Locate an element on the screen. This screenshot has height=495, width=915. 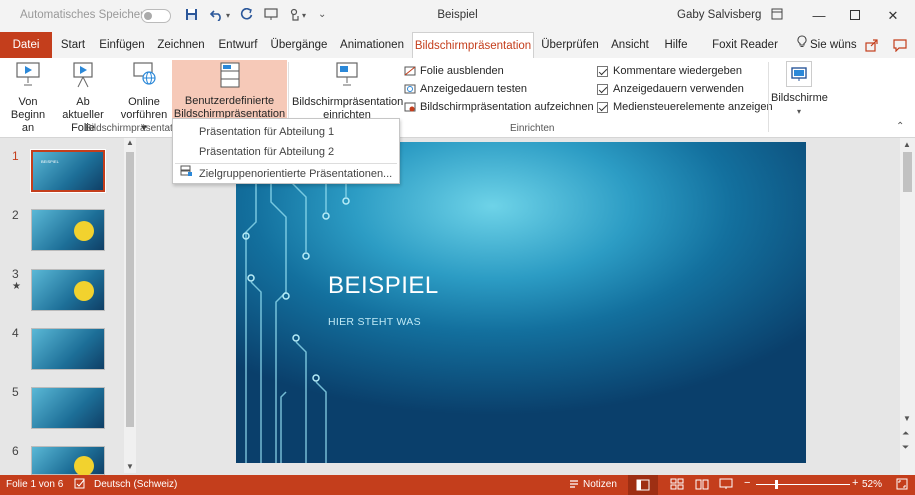
use-timings-checkbox: Anzeigedauern verwenden is located at coordinates (670, 89).